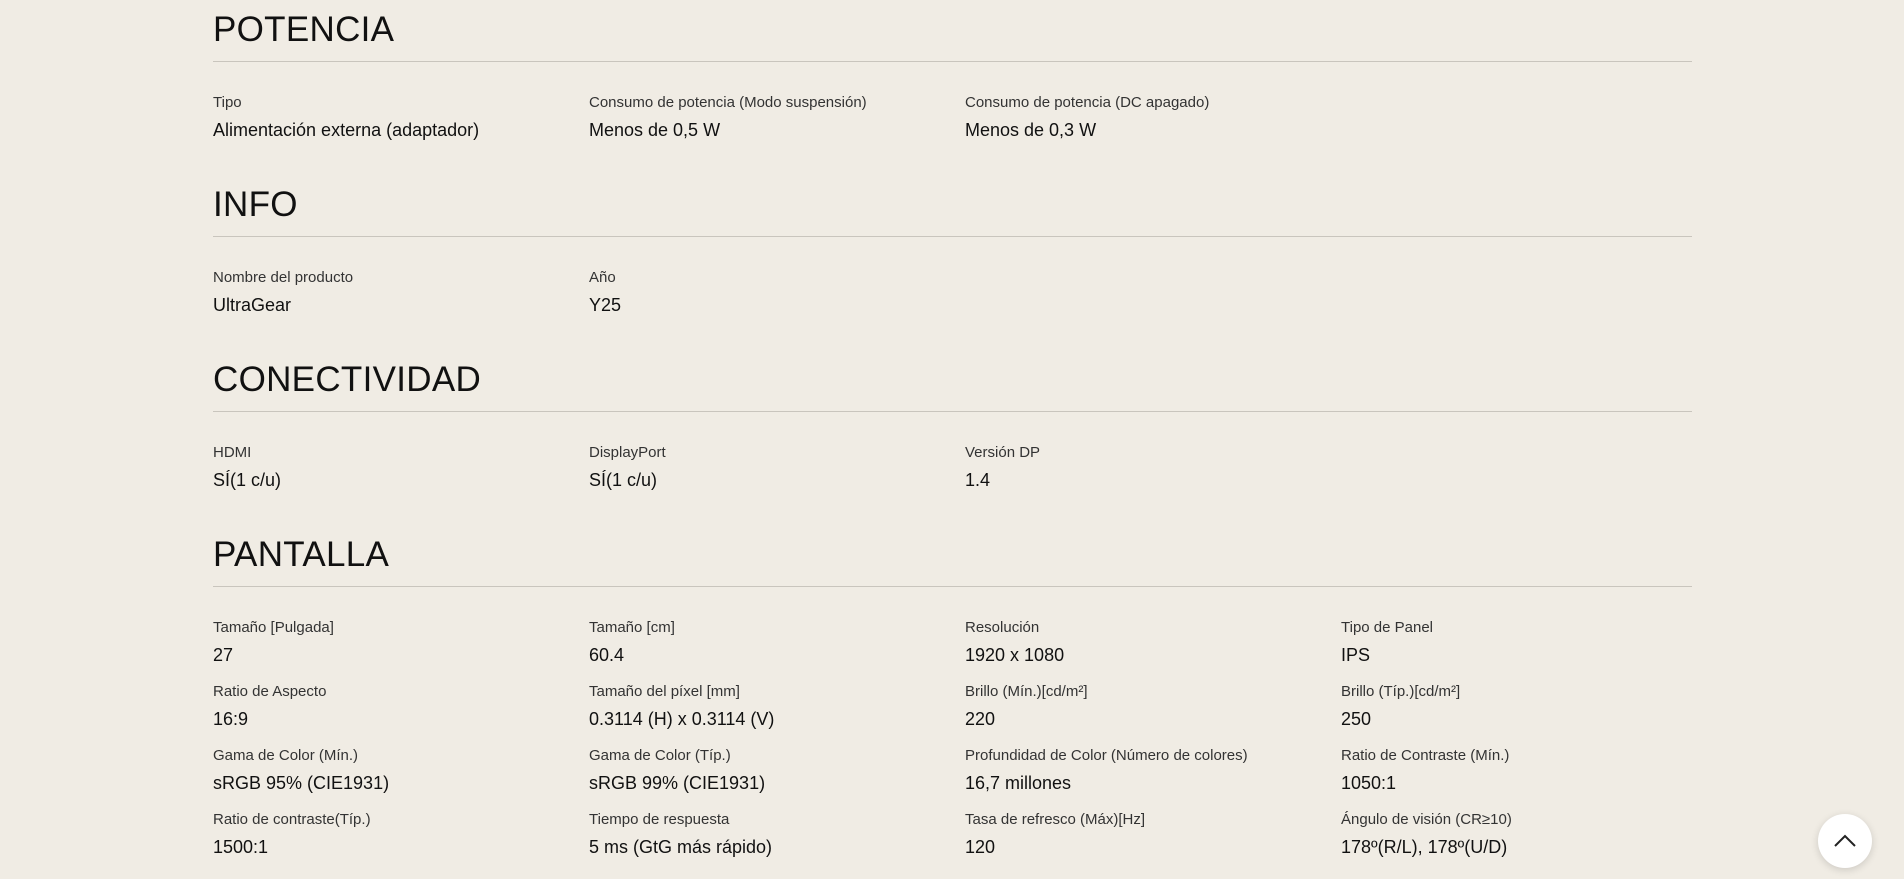 This screenshot has height=879, width=1904. What do you see at coordinates (292, 819) in the screenshot?
I see `spec-label: Ratio de contraste(Típ.)` at bounding box center [292, 819].